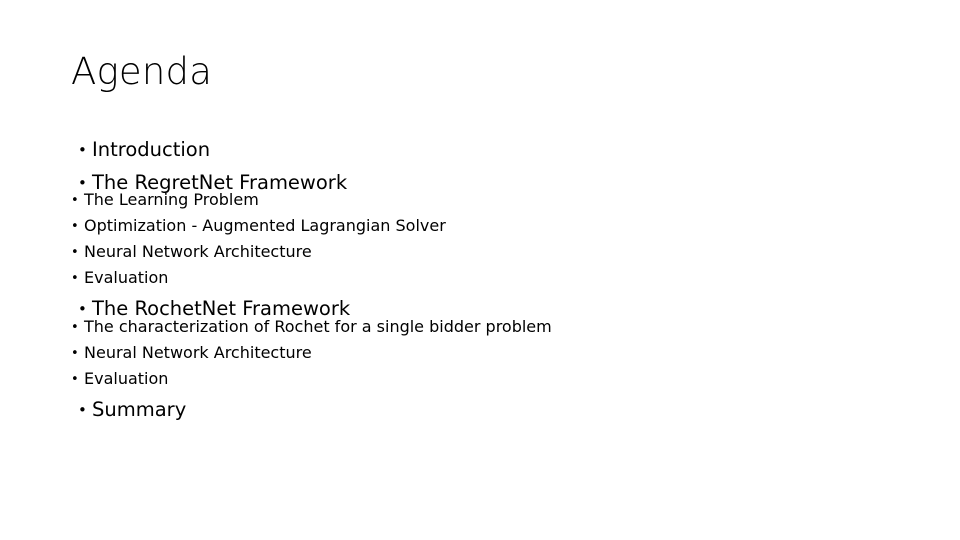 This screenshot has width=960, height=540. What do you see at coordinates (139, 409) in the screenshot?
I see `outline-item-label: Summary` at bounding box center [139, 409].